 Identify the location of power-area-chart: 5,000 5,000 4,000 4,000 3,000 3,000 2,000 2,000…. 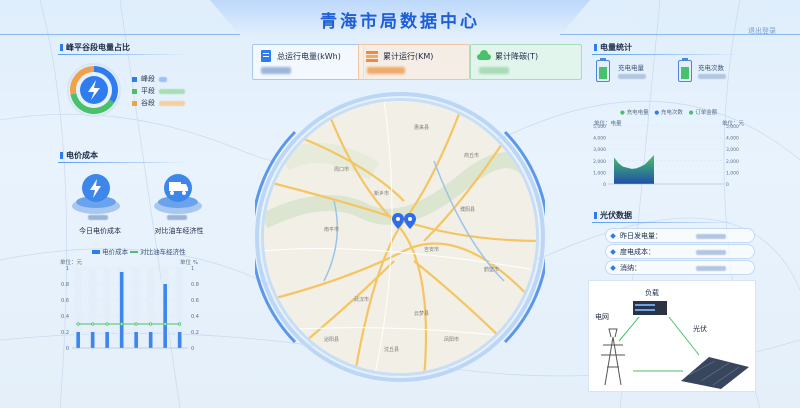
(666, 156).